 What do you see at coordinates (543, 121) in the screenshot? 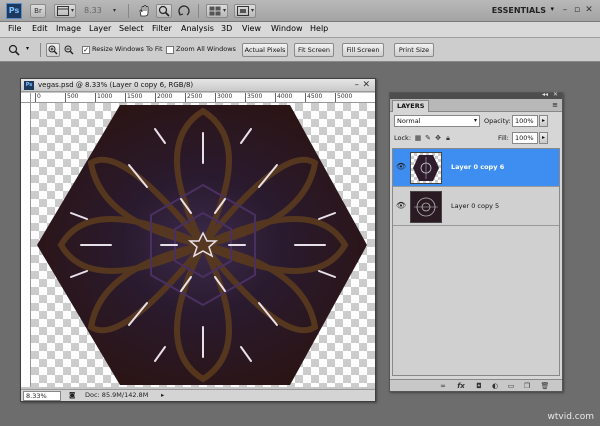
I see `opacity-slider-button: ▸` at bounding box center [543, 121].